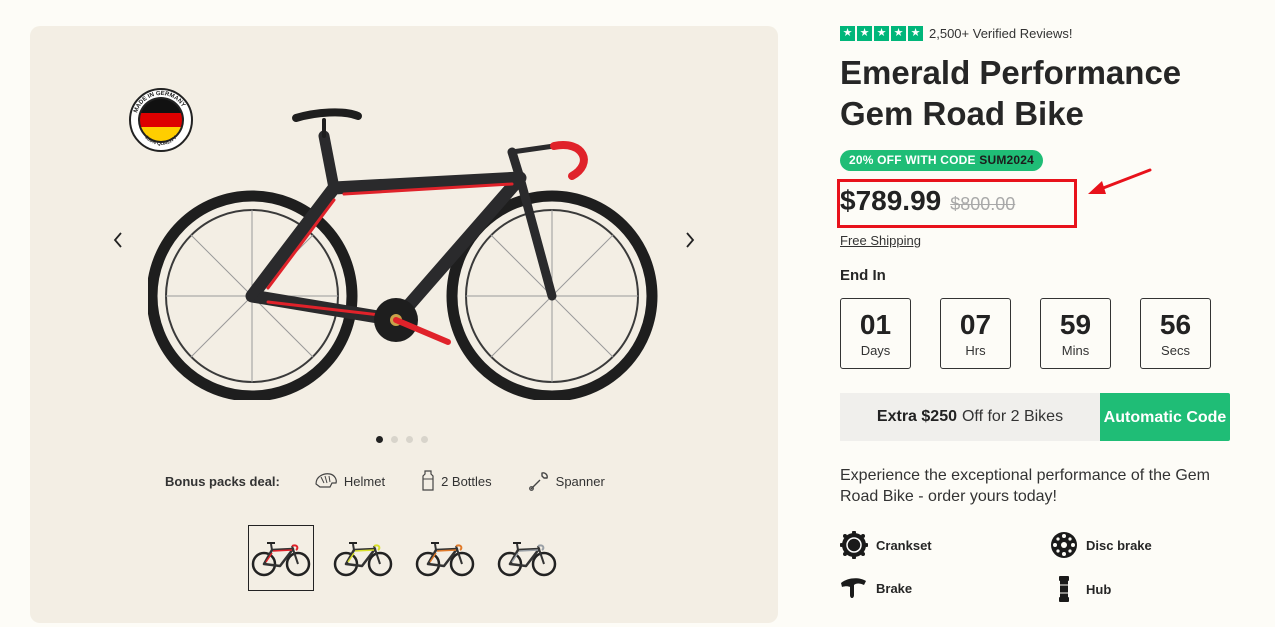 The width and height of the screenshot is (1275, 627). Describe the element at coordinates (1007, 160) in the screenshot. I see `promo-code: SUM2024` at that location.